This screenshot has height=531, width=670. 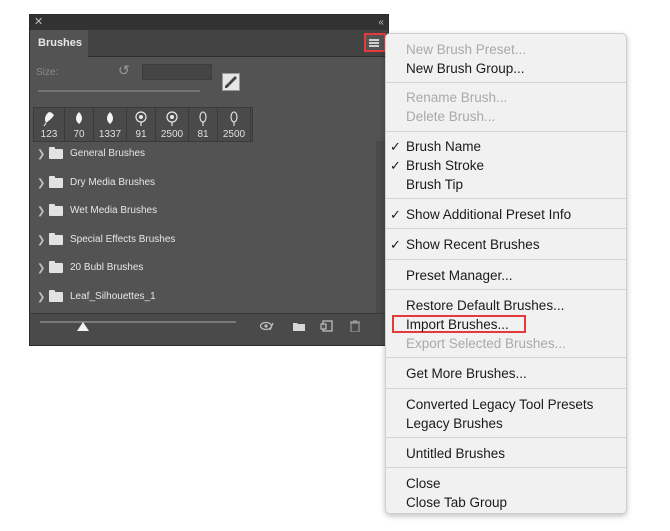 What do you see at coordinates (124, 70) in the screenshot?
I see `reset-size-icon: ↺` at bounding box center [124, 70].